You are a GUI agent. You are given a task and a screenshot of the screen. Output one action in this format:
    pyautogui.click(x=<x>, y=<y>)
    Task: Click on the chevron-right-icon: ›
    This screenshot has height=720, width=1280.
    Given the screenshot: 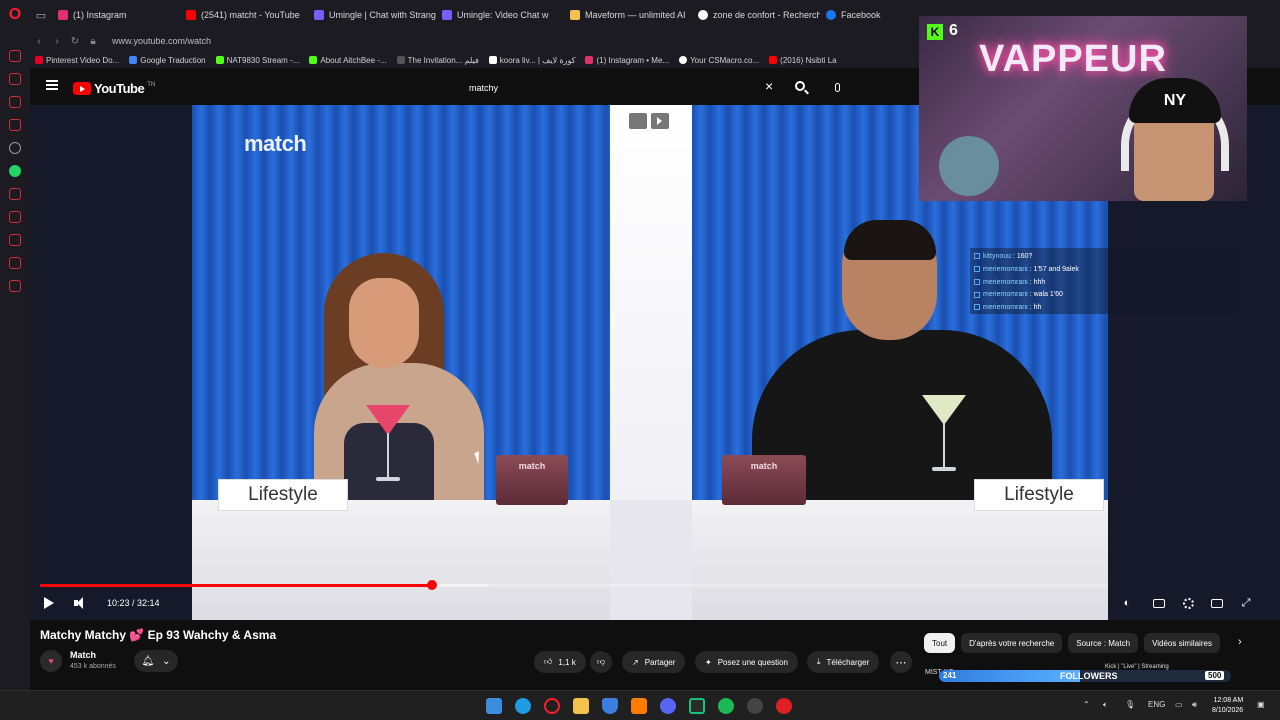 What is the action you would take?
    pyautogui.click(x=1240, y=642)
    